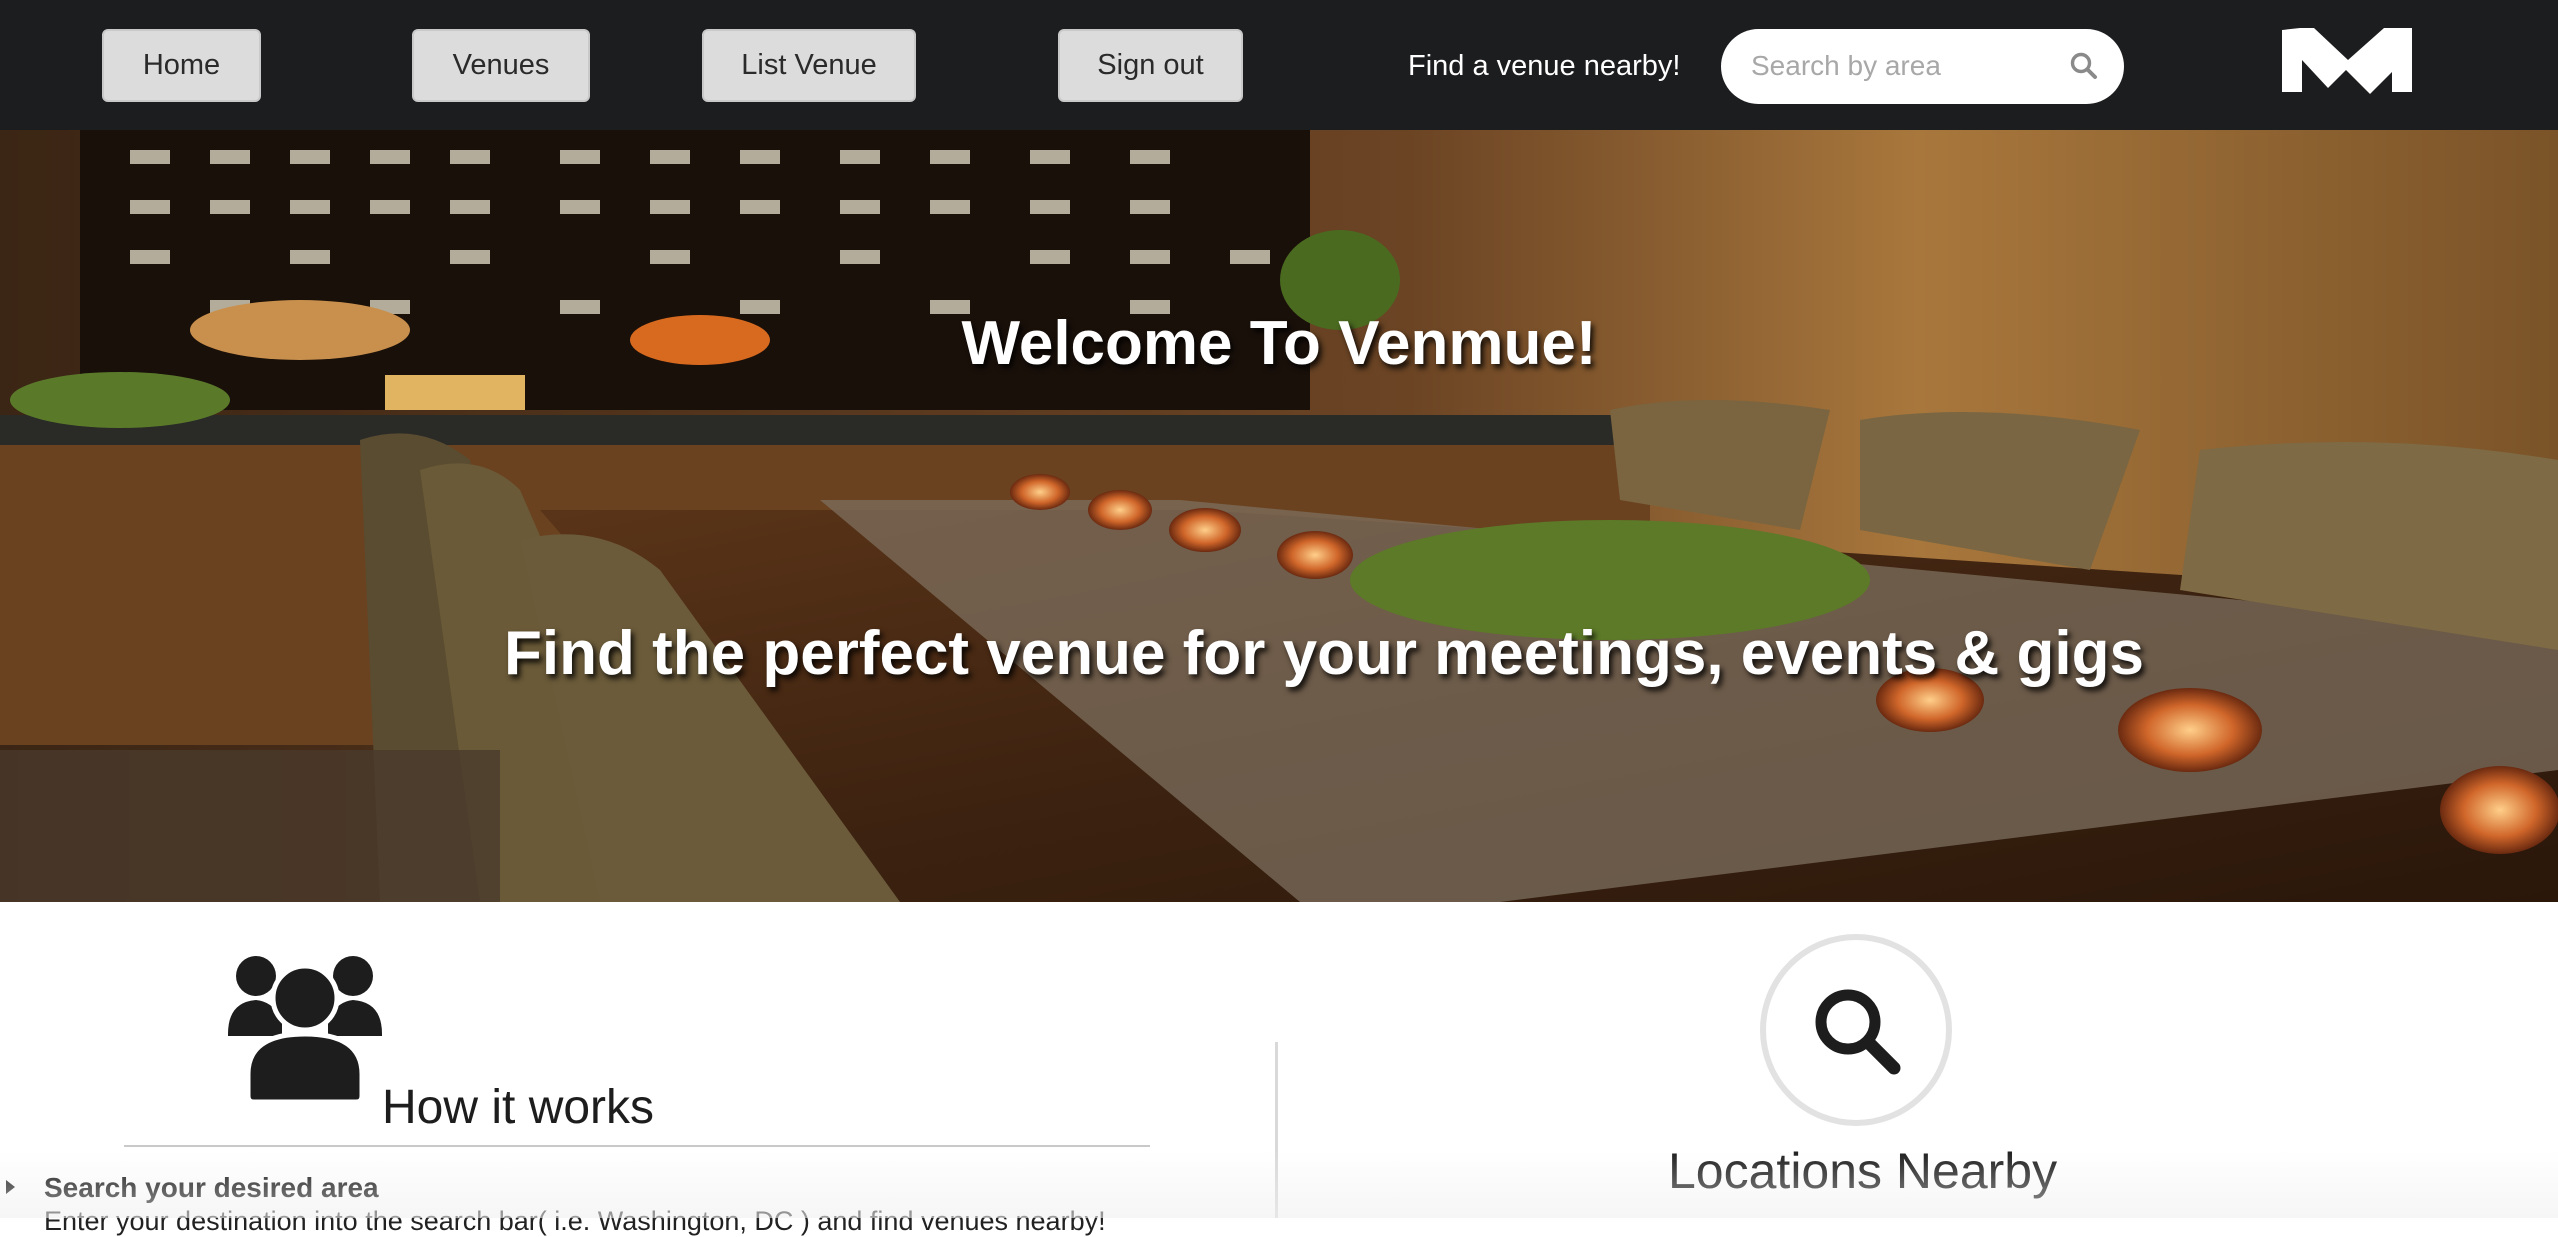  Describe the element at coordinates (809, 65) in the screenshot. I see `nav-list-venue-button: List Venue` at that location.